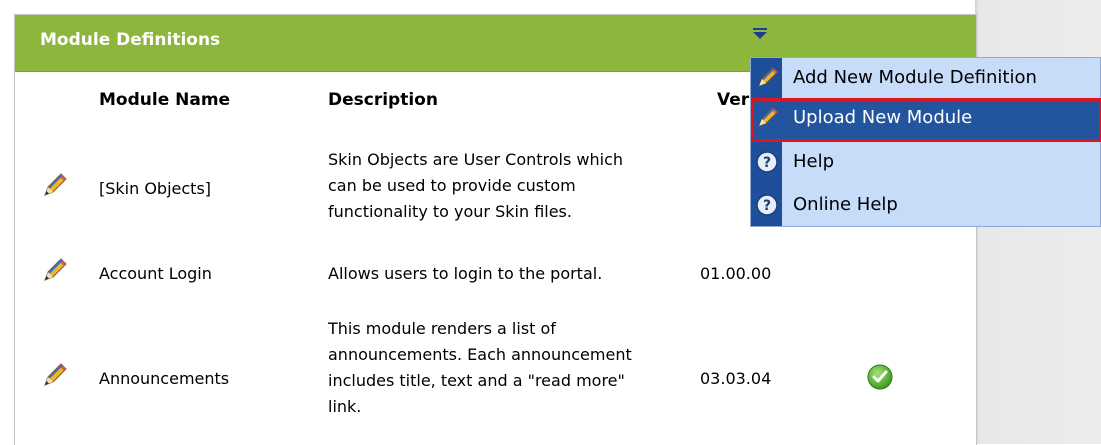 The width and height of the screenshot is (1101, 445). I want to click on menu-item-label: Upload New Module, so click(883, 117).